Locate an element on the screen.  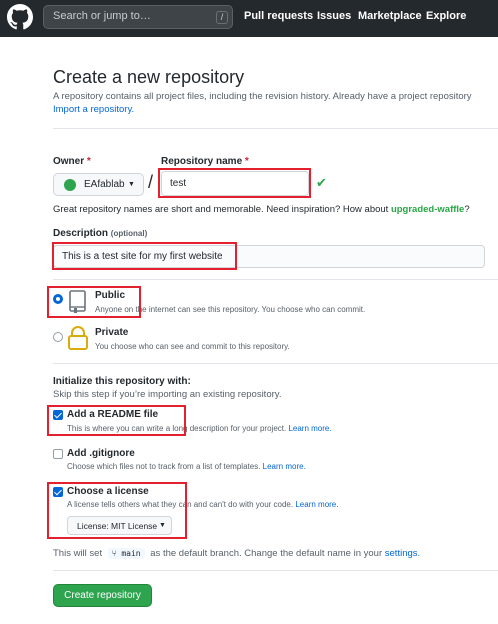
branch-pill: ⑂ main is located at coordinates (126, 553).